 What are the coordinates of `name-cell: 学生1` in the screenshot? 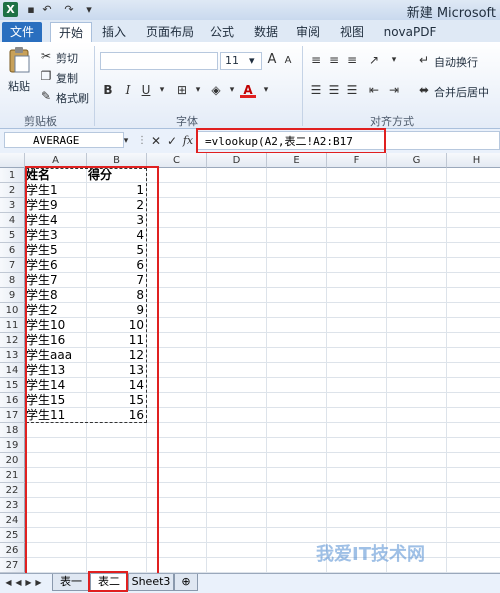 It's located at (56, 190).